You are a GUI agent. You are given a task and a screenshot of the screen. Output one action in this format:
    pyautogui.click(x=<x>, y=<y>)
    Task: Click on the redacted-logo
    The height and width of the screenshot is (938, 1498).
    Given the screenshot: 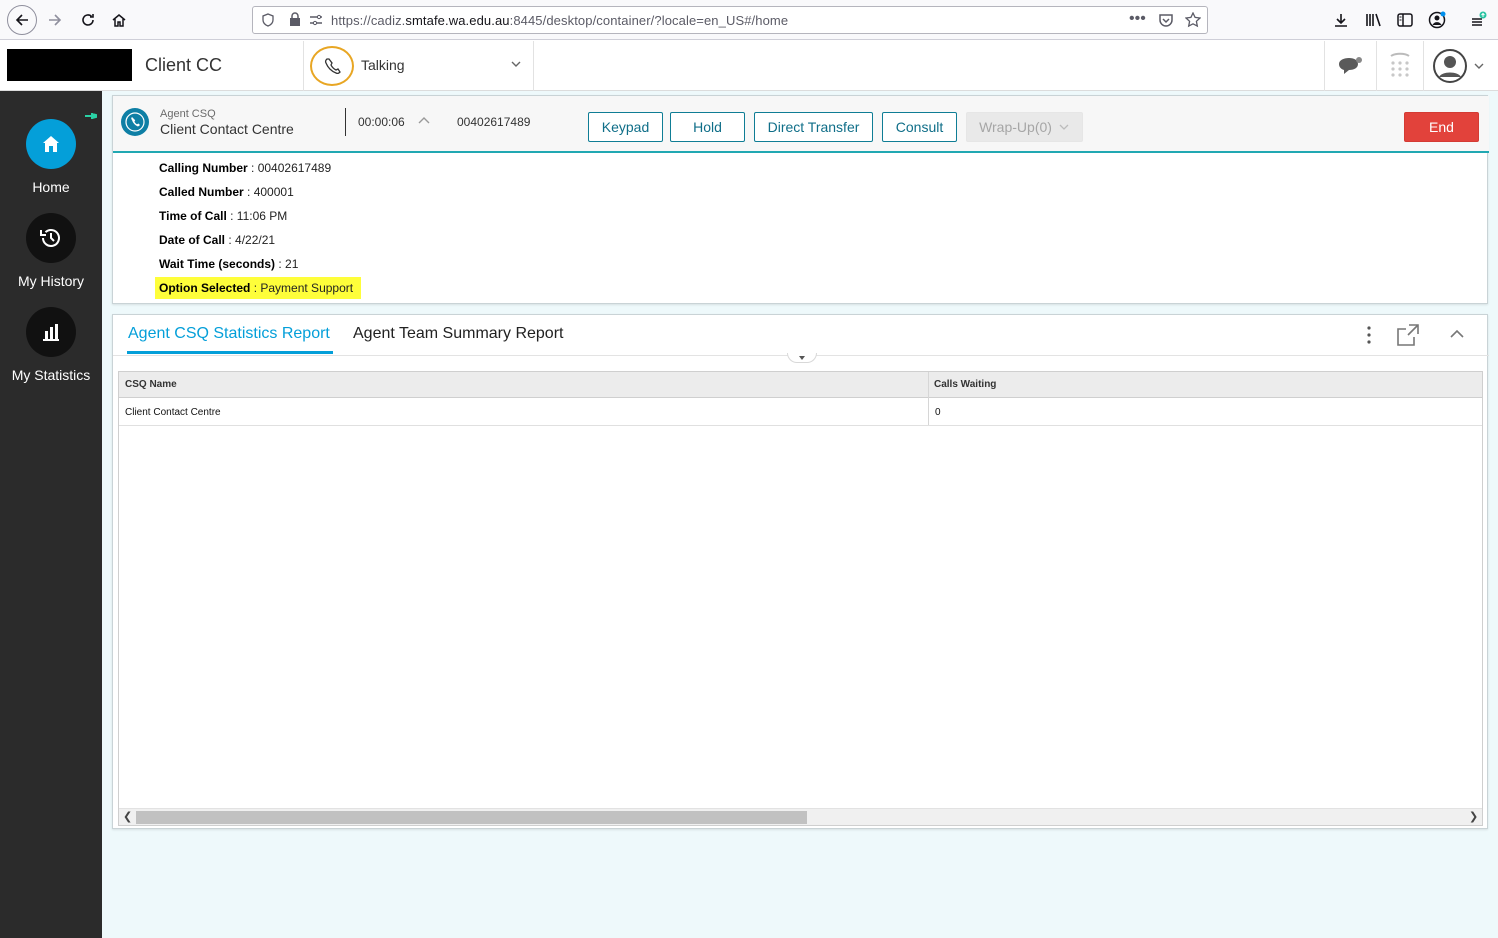 What is the action you would take?
    pyautogui.click(x=69, y=65)
    